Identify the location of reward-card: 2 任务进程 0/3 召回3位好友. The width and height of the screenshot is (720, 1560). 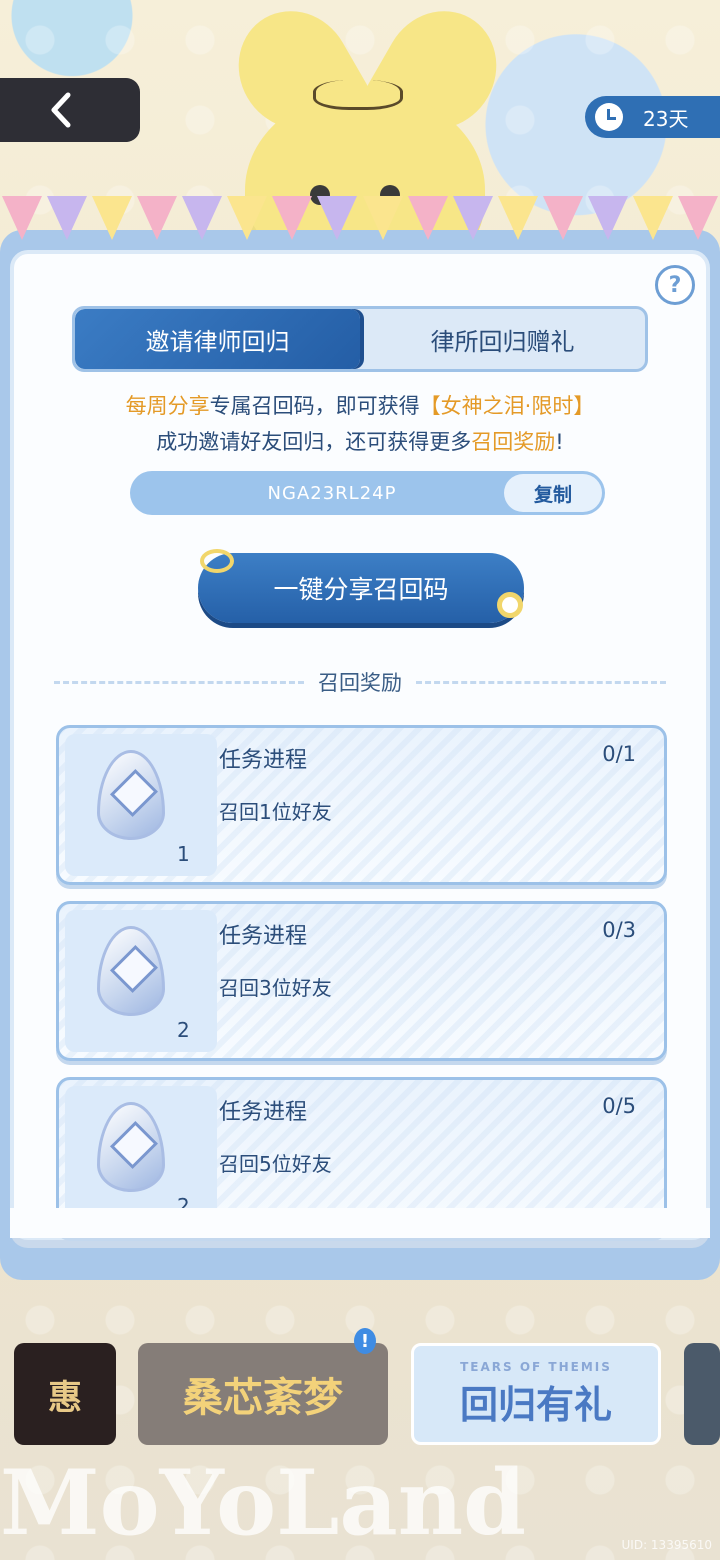
(361, 981).